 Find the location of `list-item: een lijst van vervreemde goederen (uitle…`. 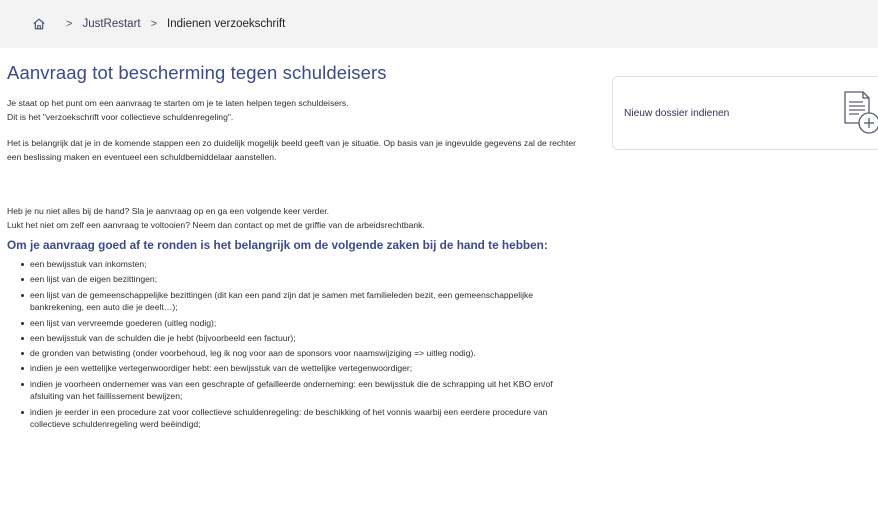

list-item: een lijst van vervreemde goederen (uitle… is located at coordinates (304, 323).